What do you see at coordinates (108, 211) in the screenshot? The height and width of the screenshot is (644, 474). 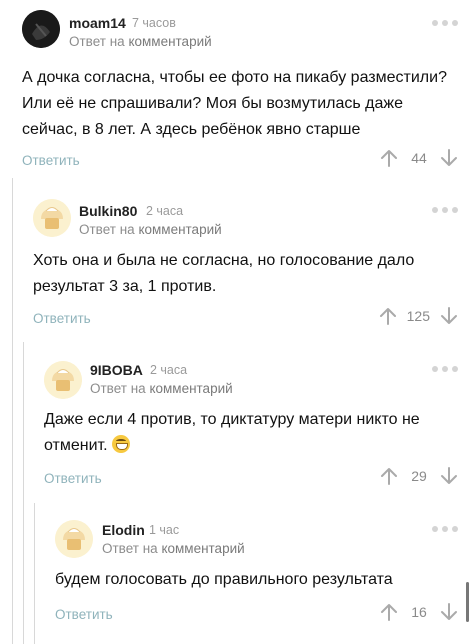 I see `username: Bulkin80` at bounding box center [108, 211].